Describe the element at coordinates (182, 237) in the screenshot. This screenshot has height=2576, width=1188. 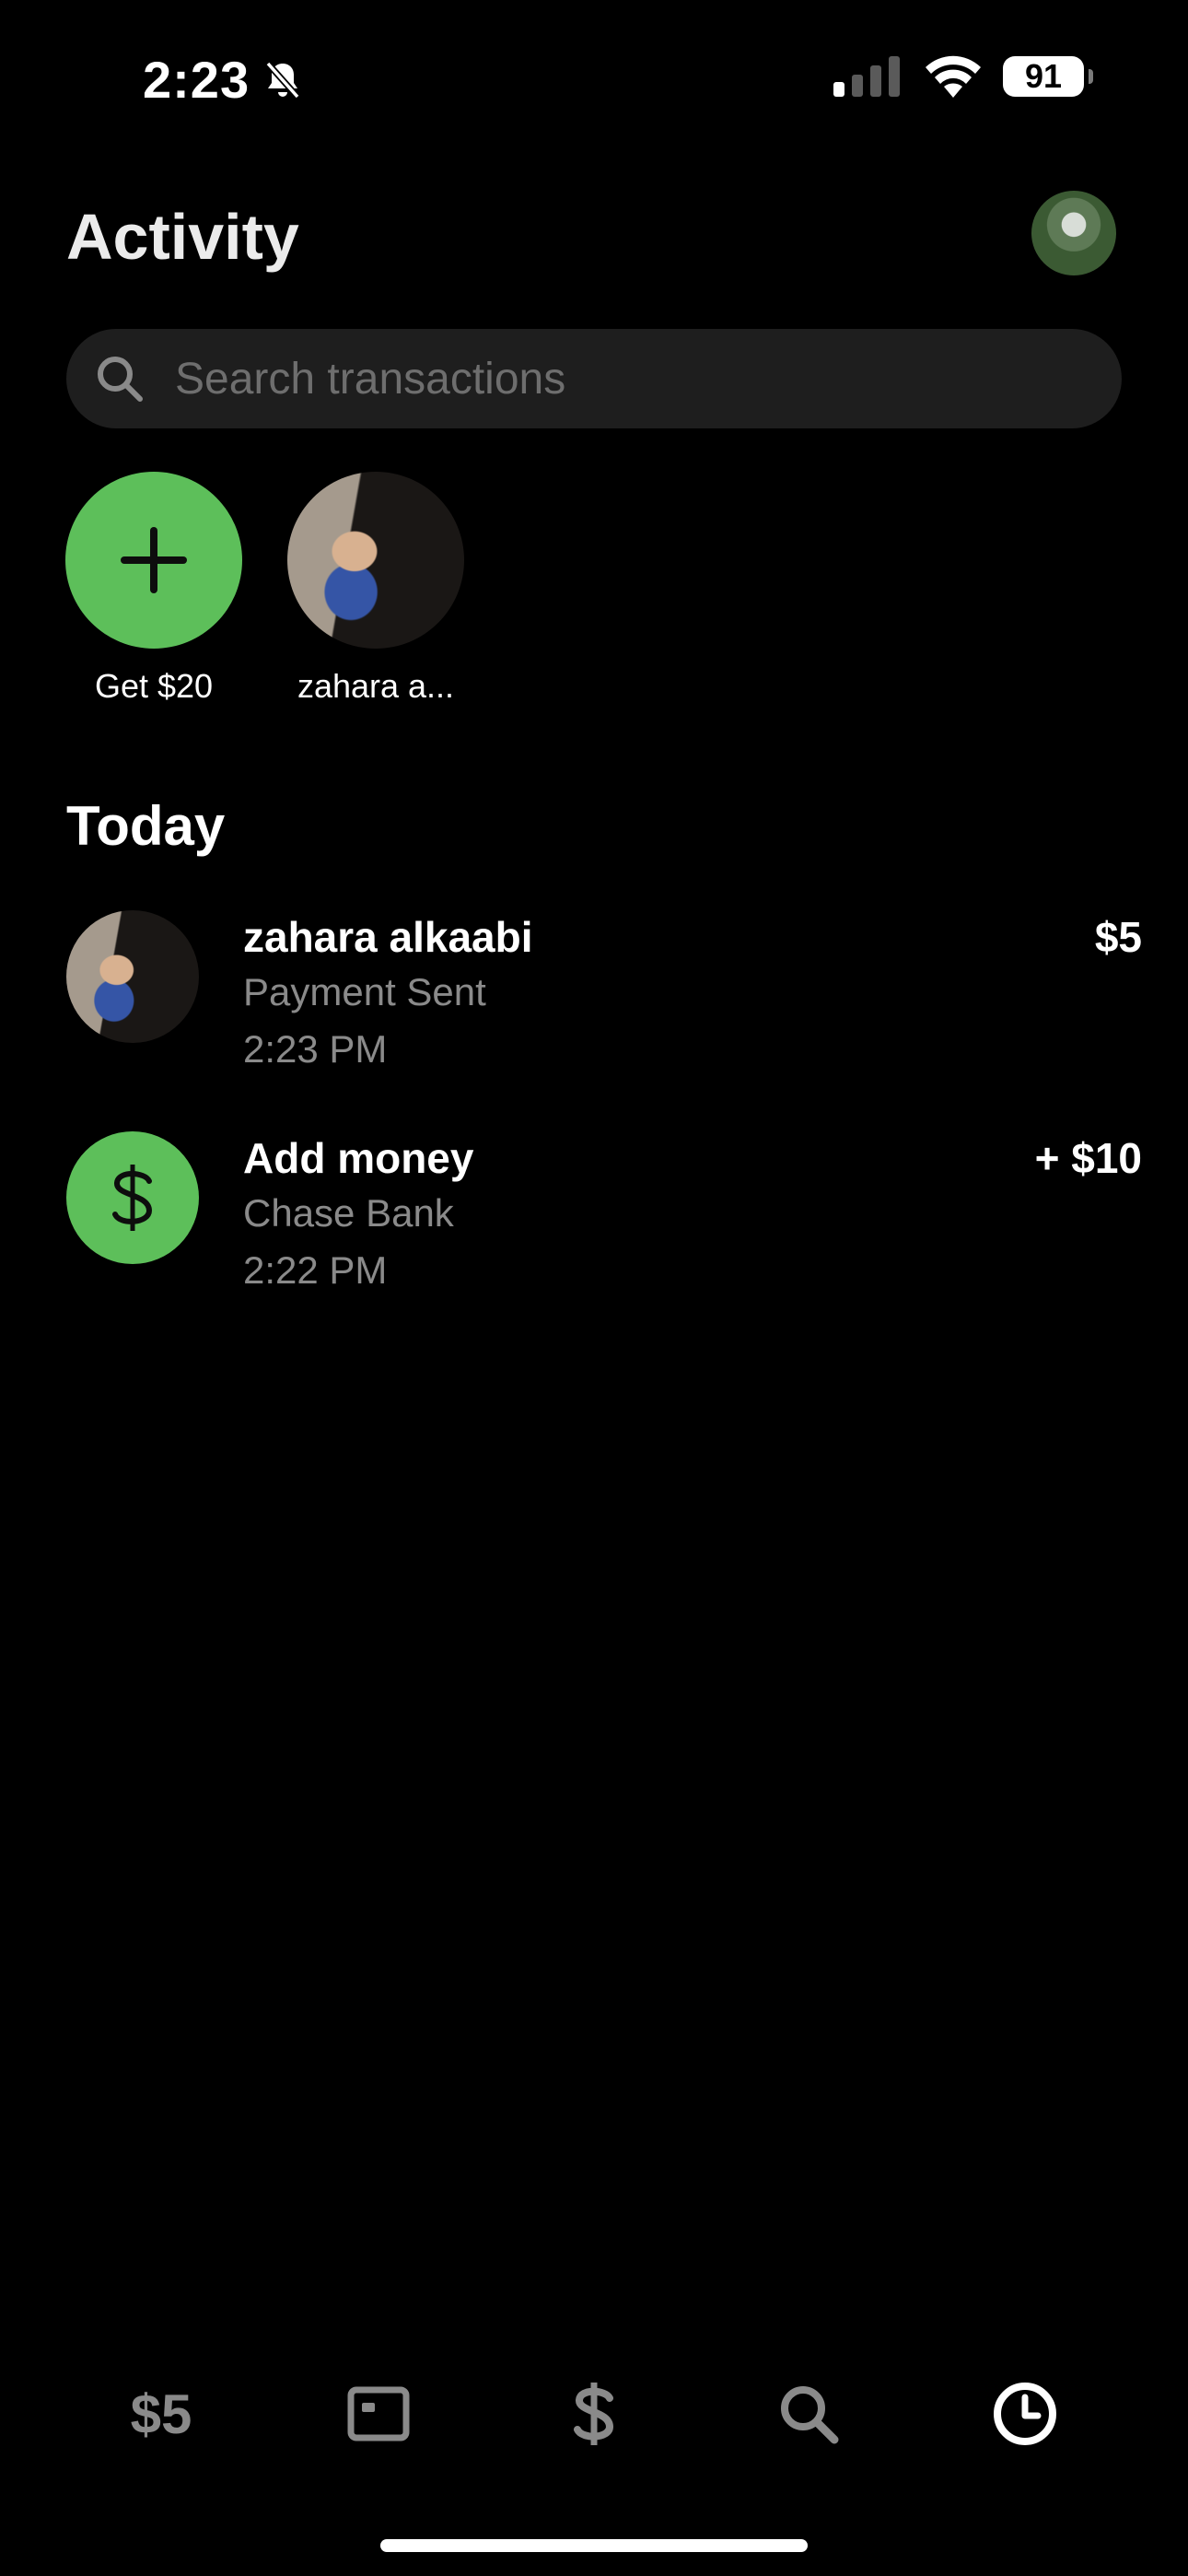
I see `page-title: Activity` at that location.